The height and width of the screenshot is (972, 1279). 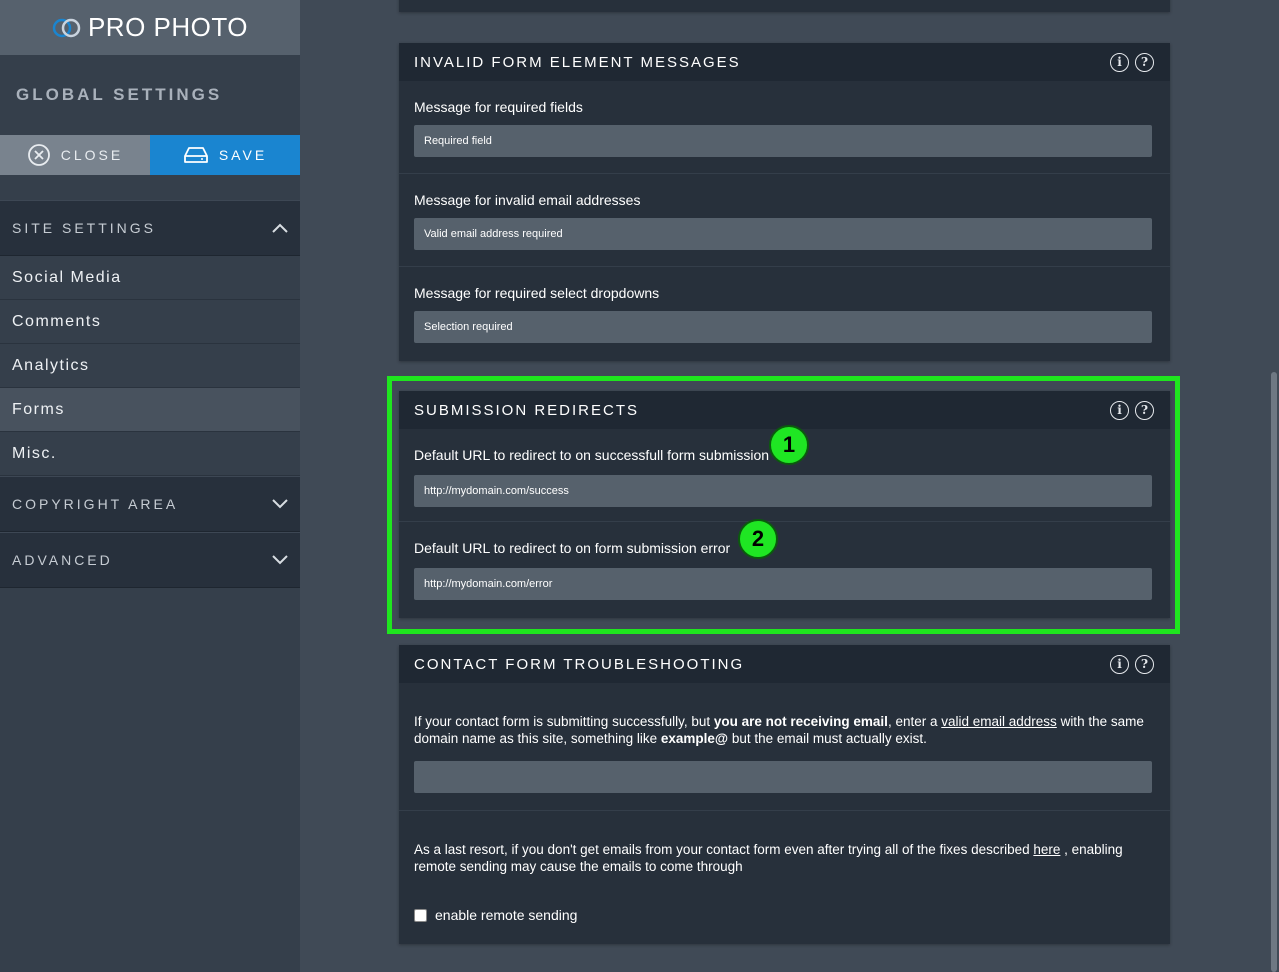 What do you see at coordinates (694, 738) in the screenshot?
I see `help-text-bold: example@` at bounding box center [694, 738].